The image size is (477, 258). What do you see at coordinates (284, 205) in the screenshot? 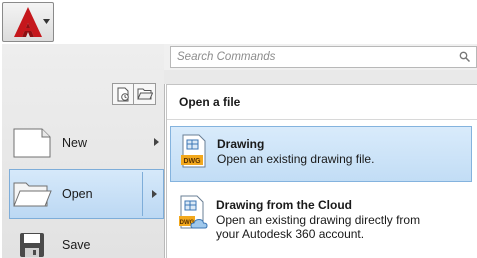
I see `flyout-item-title: Drawing from the Cloud` at bounding box center [284, 205].